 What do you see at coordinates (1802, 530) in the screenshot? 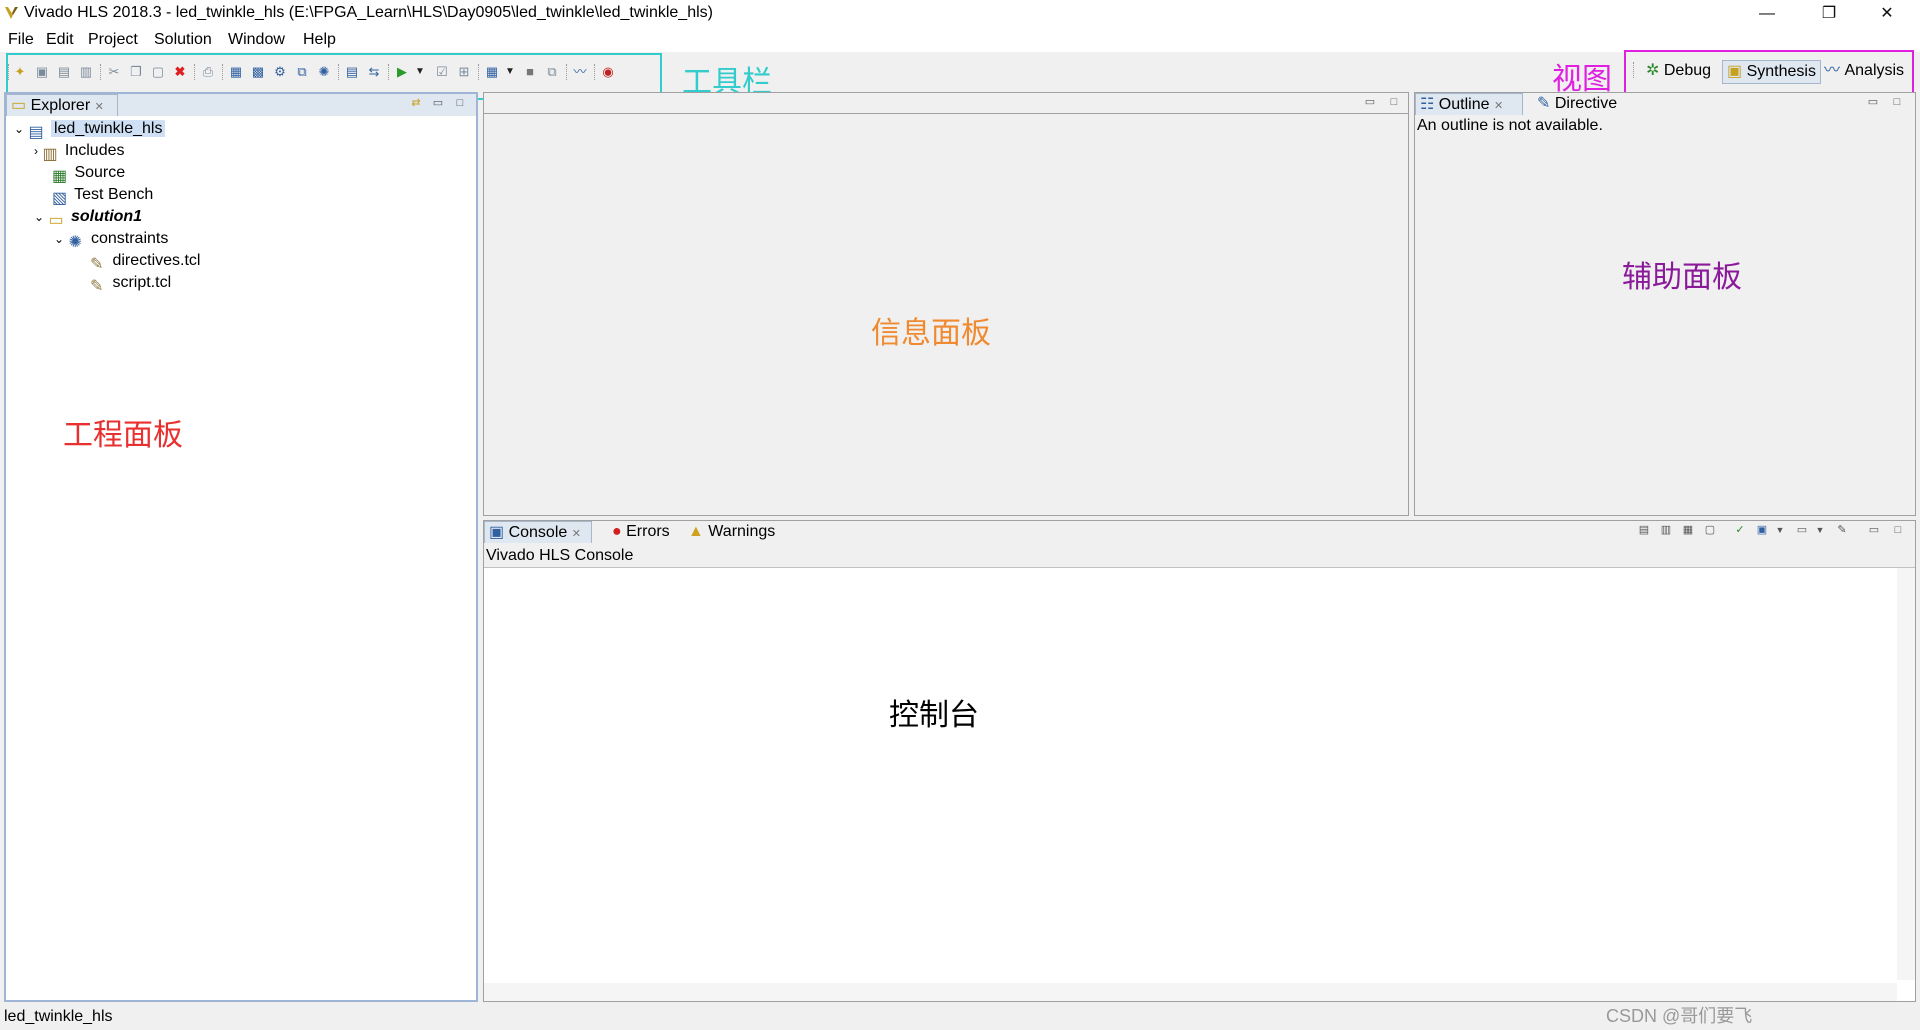
I see `open-console-icon: ▭` at bounding box center [1802, 530].